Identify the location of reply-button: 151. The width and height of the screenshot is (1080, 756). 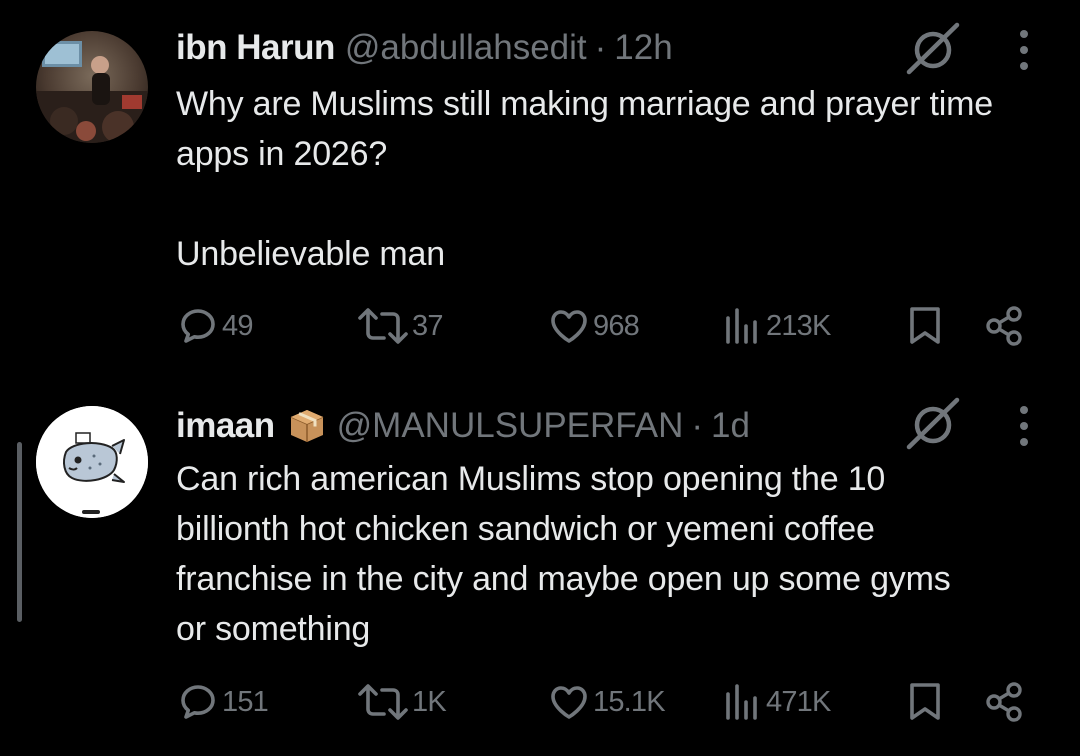
(222, 702).